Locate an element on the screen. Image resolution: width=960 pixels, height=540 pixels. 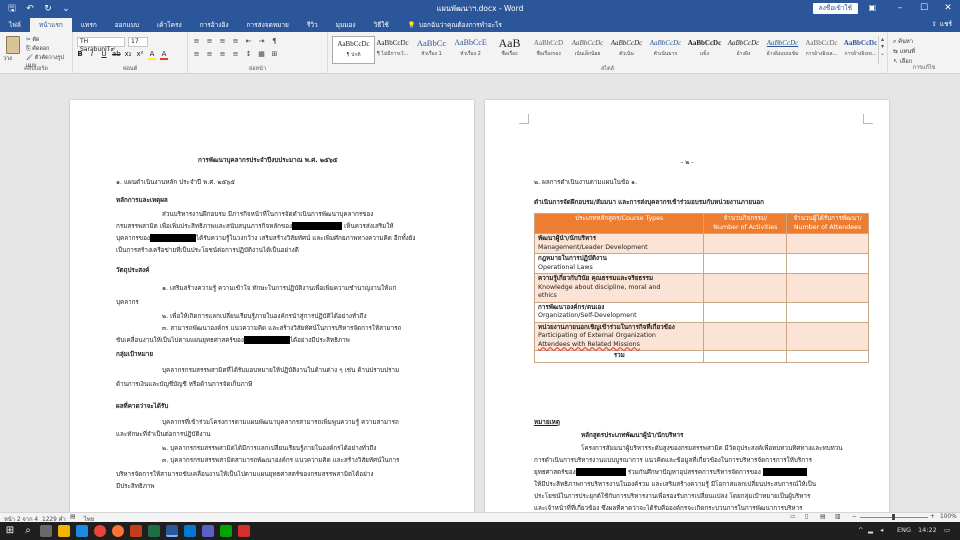
sign-in-button: ลงชื่อเข้าใช้ is located at coordinates (835, 8).